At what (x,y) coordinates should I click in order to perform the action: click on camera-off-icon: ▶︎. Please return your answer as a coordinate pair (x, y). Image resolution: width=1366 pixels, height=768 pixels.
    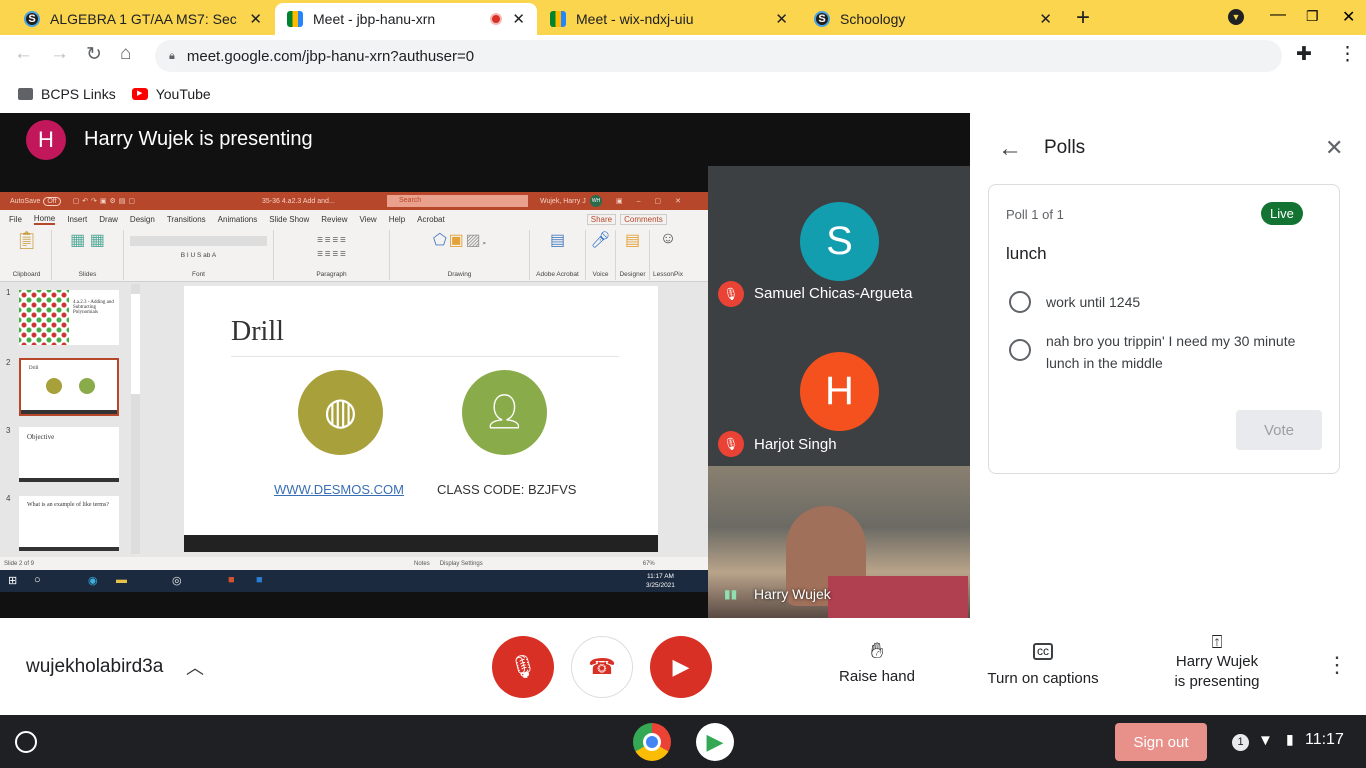
    Looking at the image, I should click on (681, 666).